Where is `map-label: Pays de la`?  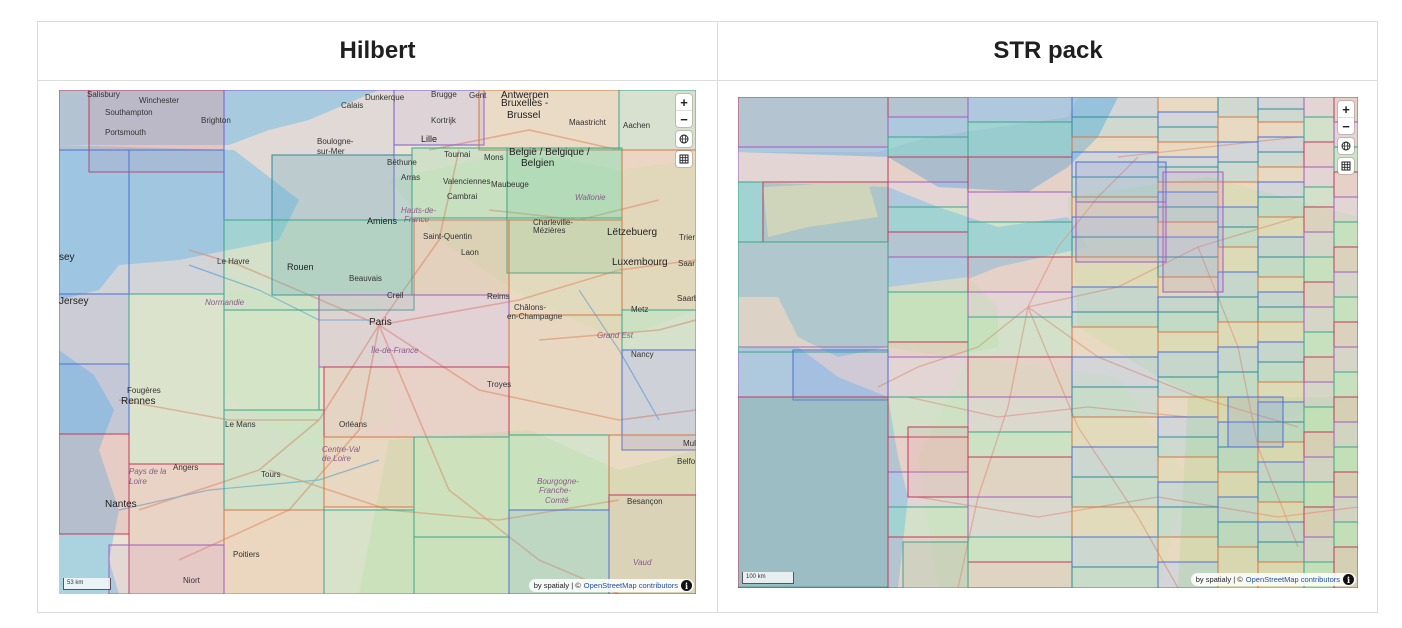
map-label: Pays de la is located at coordinates (148, 471).